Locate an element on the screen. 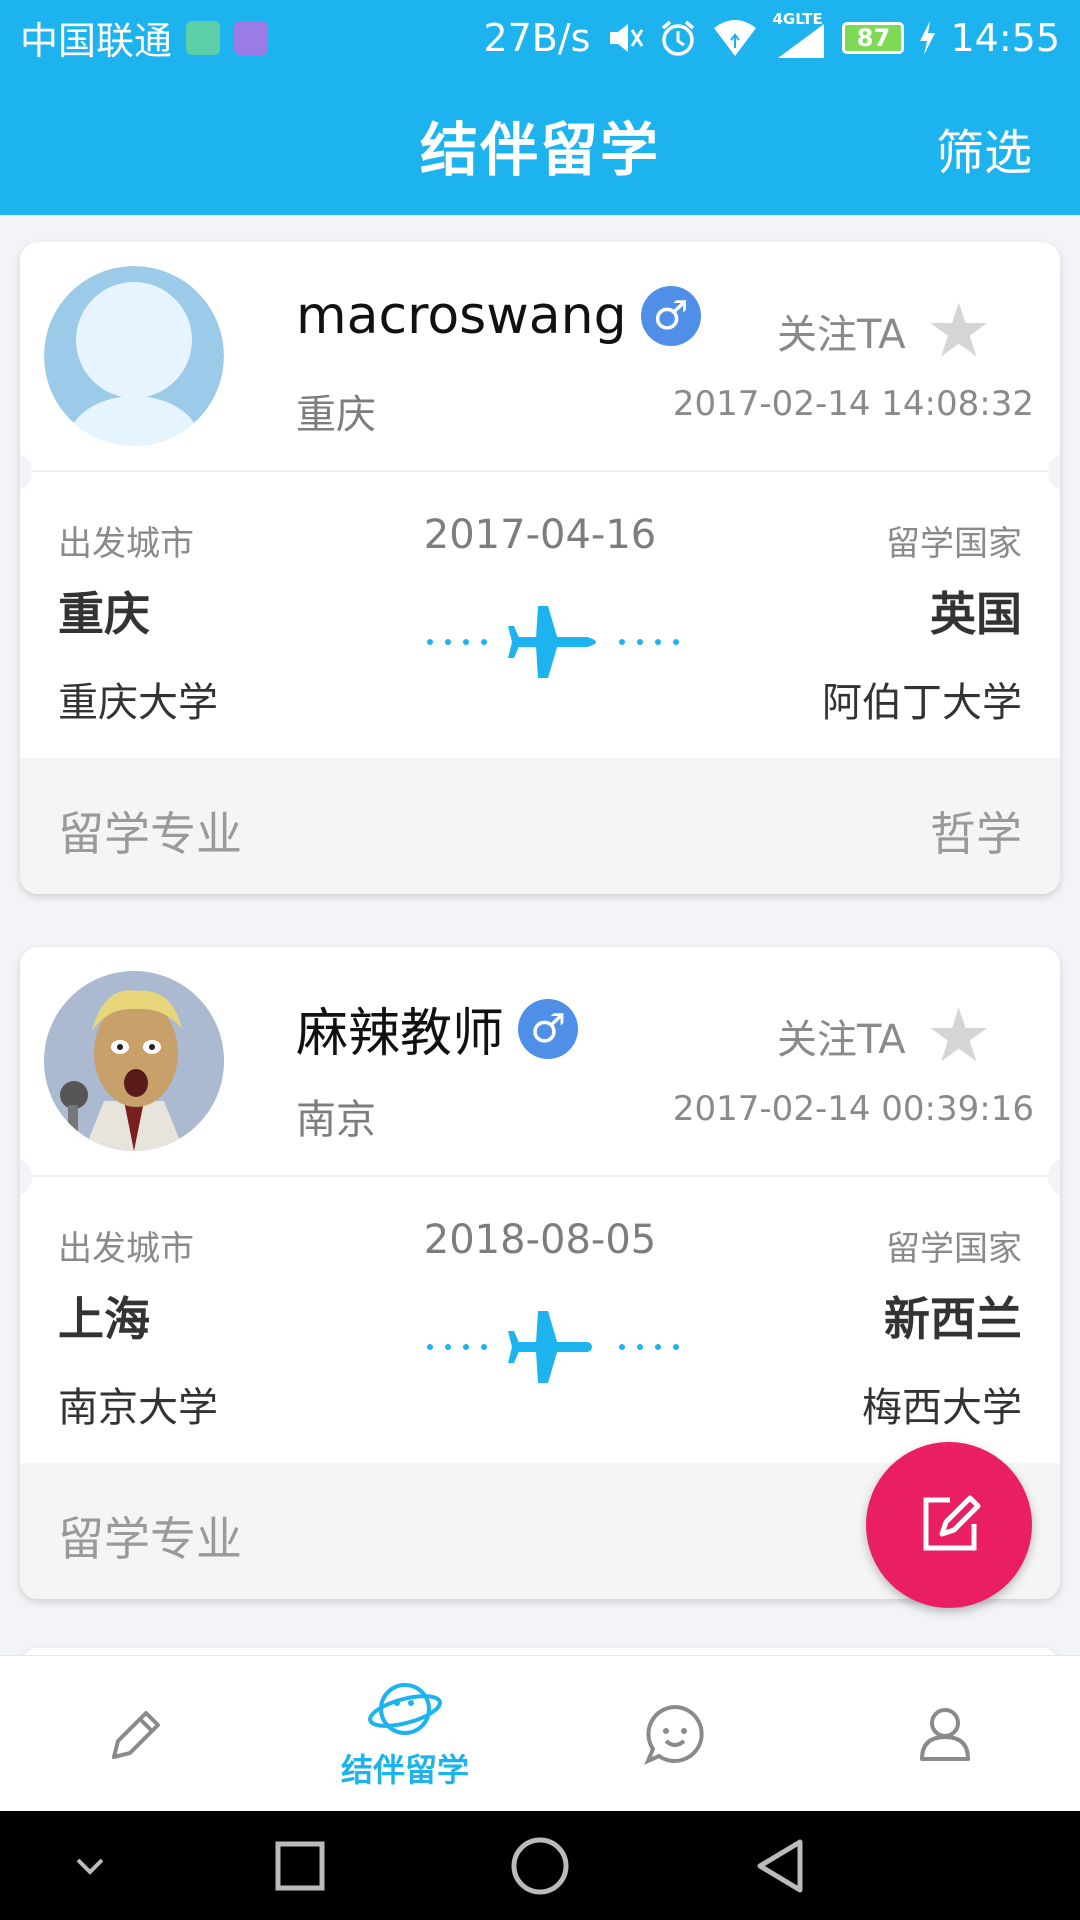 The image size is (1080, 1920). charging-icon is located at coordinates (928, 37).